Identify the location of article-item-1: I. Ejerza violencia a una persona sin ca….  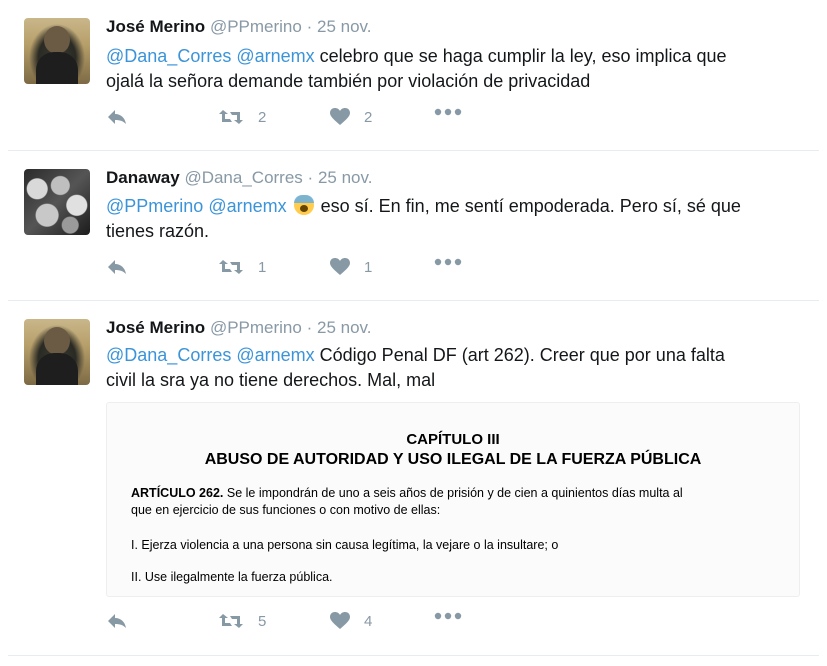
(345, 545).